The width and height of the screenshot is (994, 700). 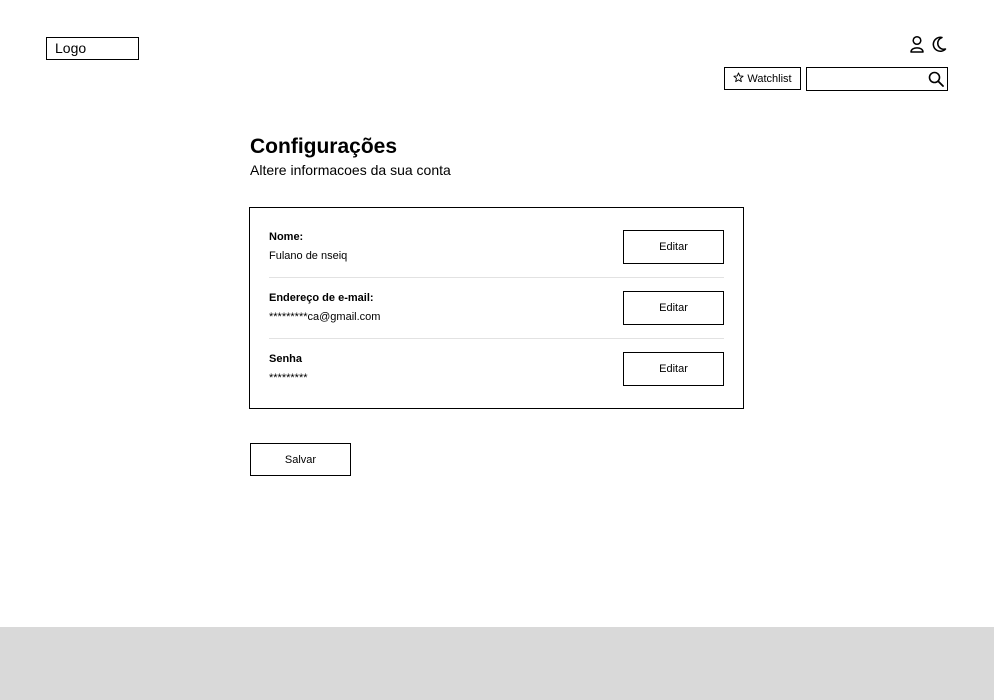 I want to click on footer, so click(x=497, y=663).